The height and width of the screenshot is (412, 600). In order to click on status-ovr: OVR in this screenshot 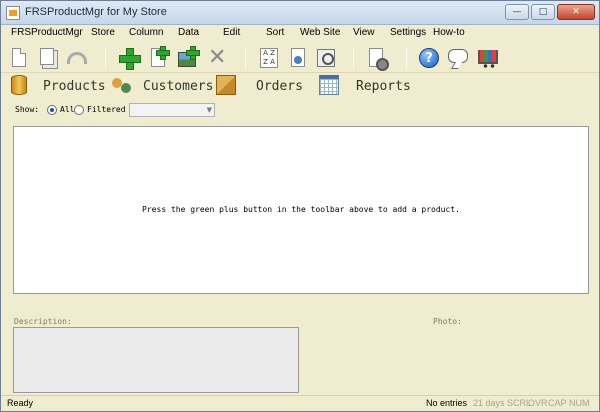, I will do `click(538, 403)`.